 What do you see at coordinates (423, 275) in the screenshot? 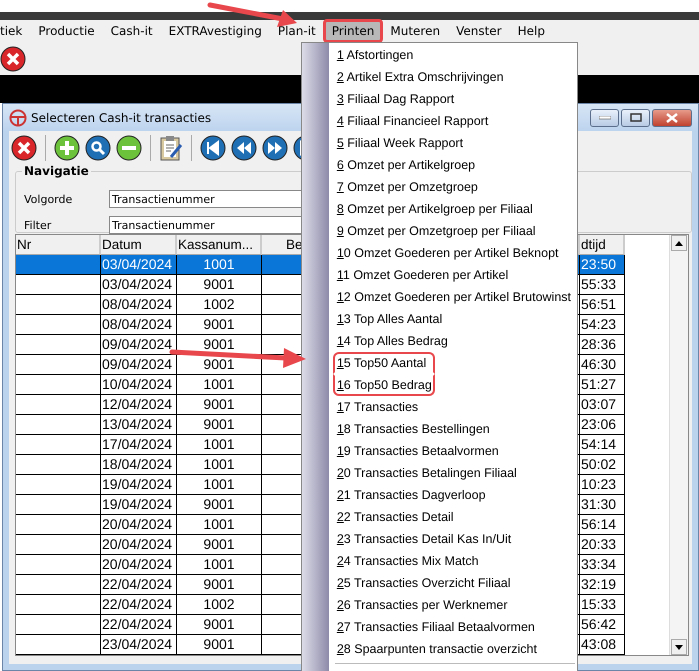
I see `menu-item: 11 Omzet Goederen per Artikel` at bounding box center [423, 275].